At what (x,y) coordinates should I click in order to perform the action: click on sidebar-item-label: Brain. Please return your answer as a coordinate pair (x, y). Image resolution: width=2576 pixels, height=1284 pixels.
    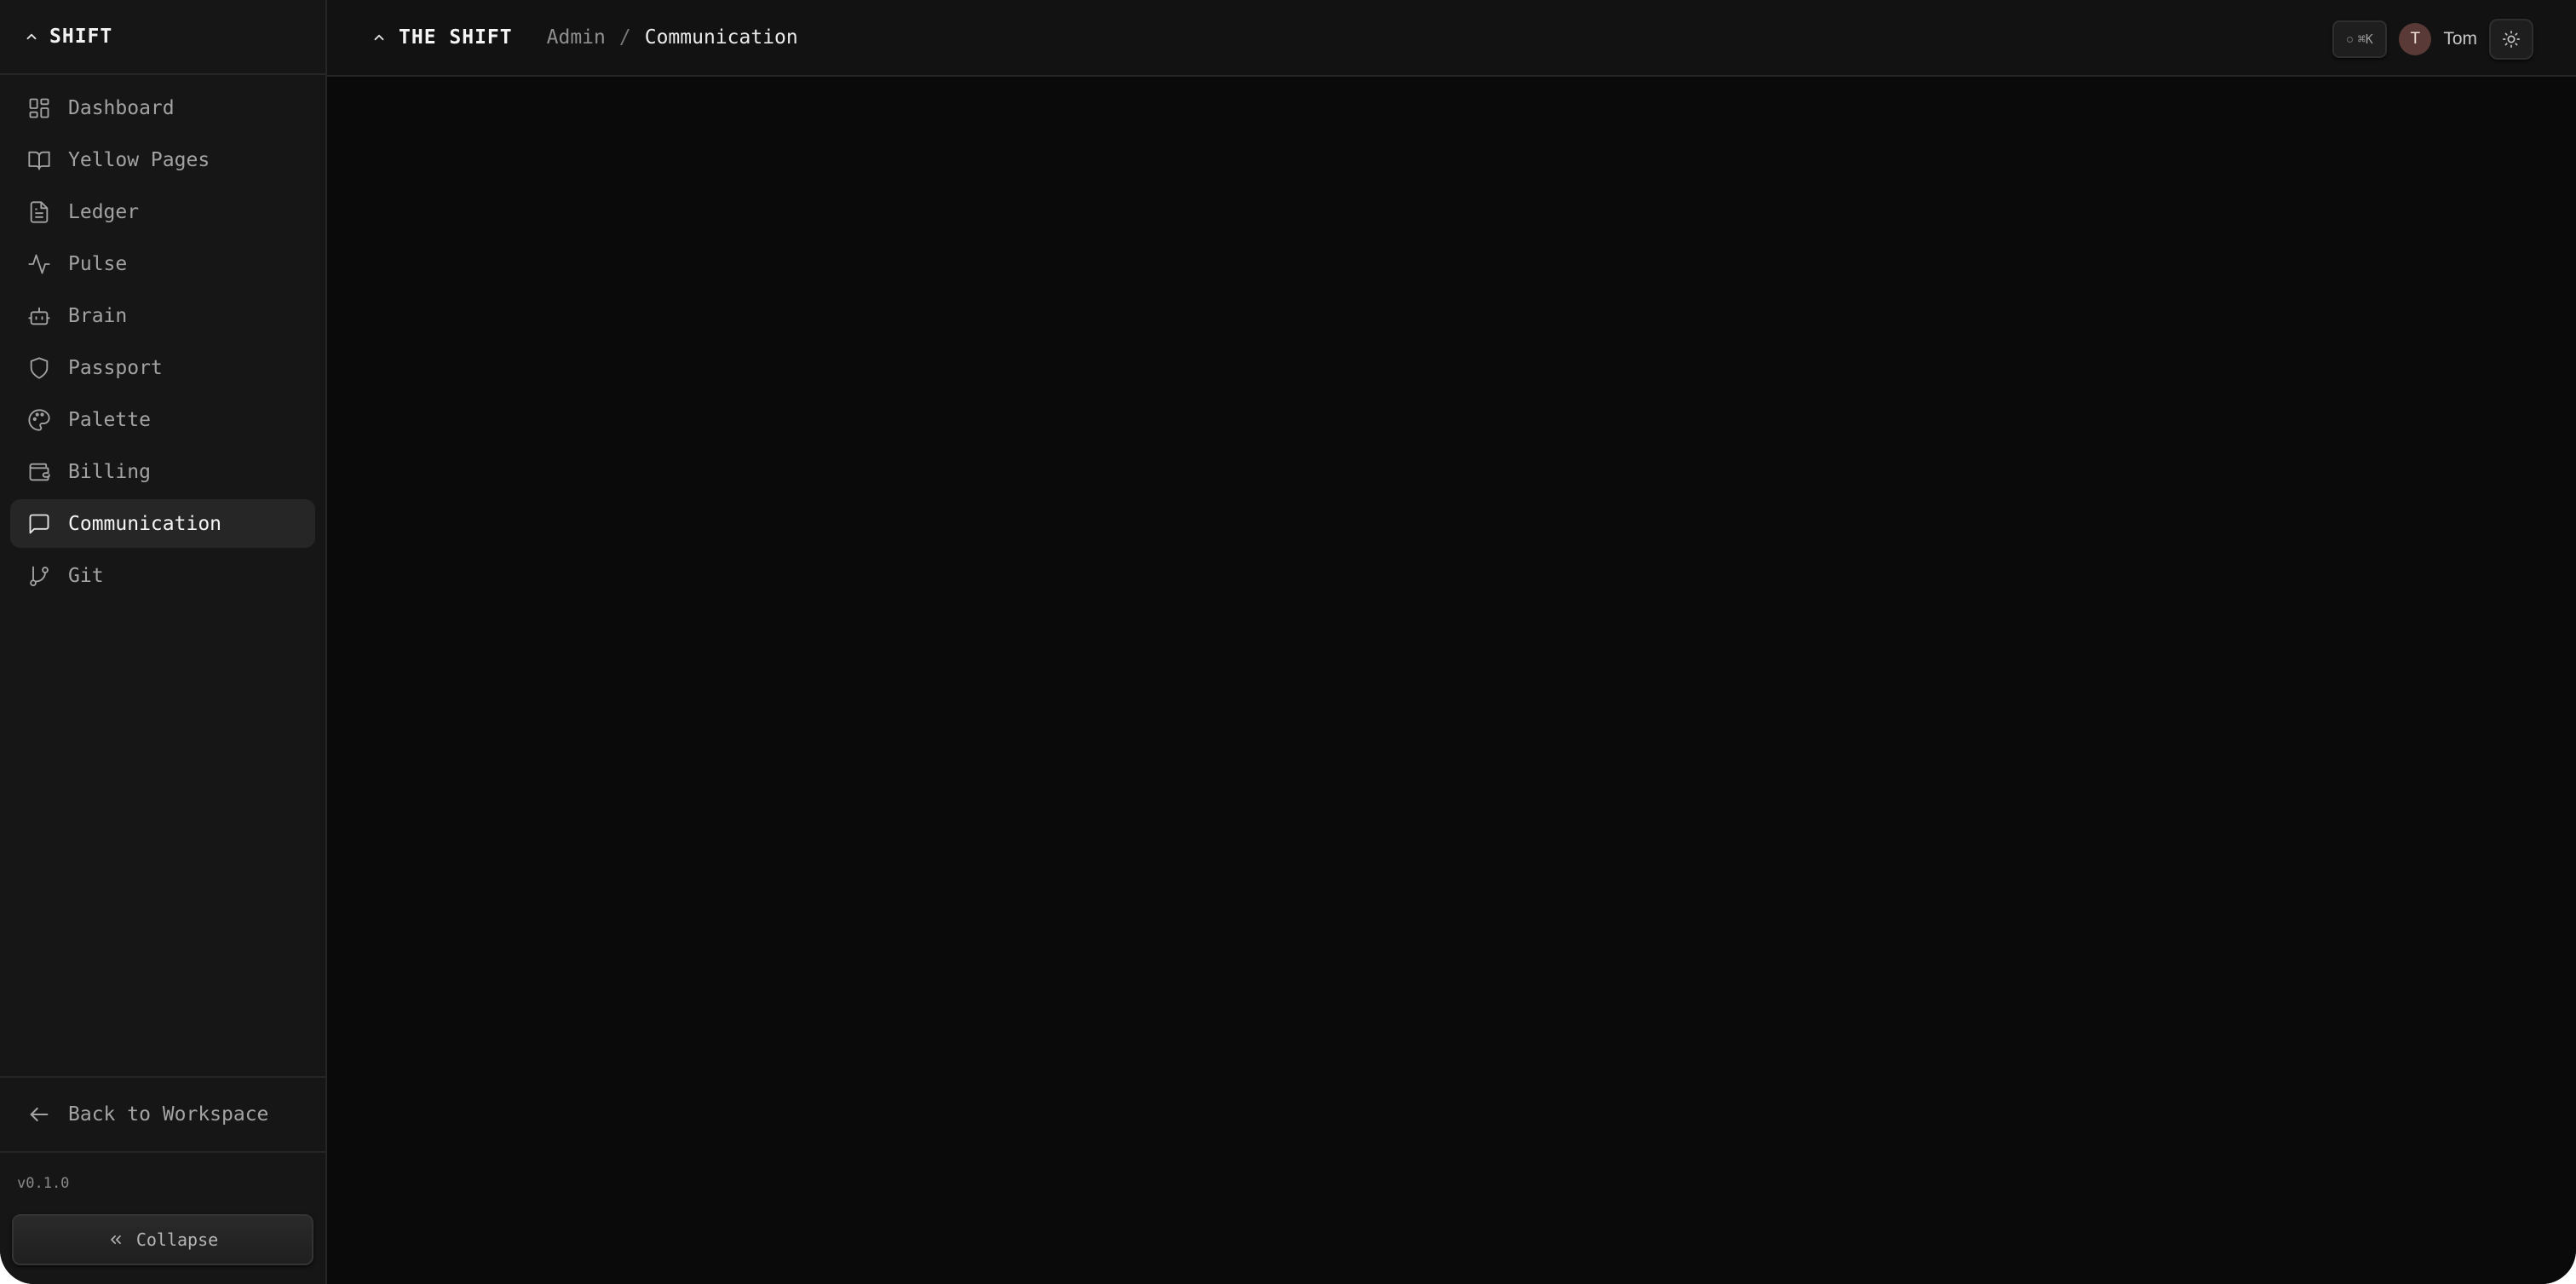
    Looking at the image, I should click on (98, 315).